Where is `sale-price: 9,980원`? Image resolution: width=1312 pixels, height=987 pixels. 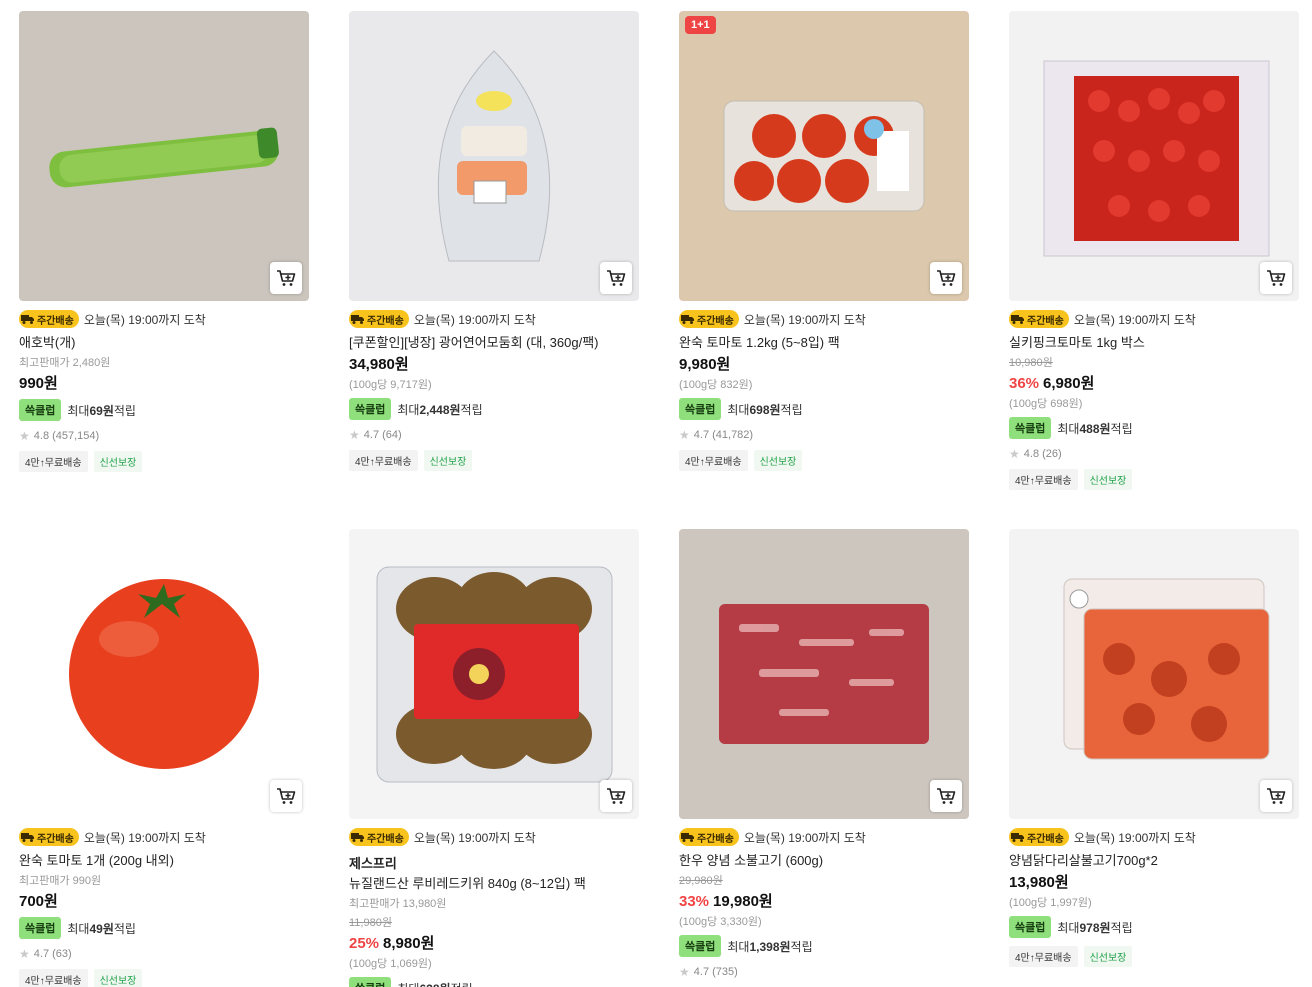
sale-price: 9,980원 is located at coordinates (705, 364).